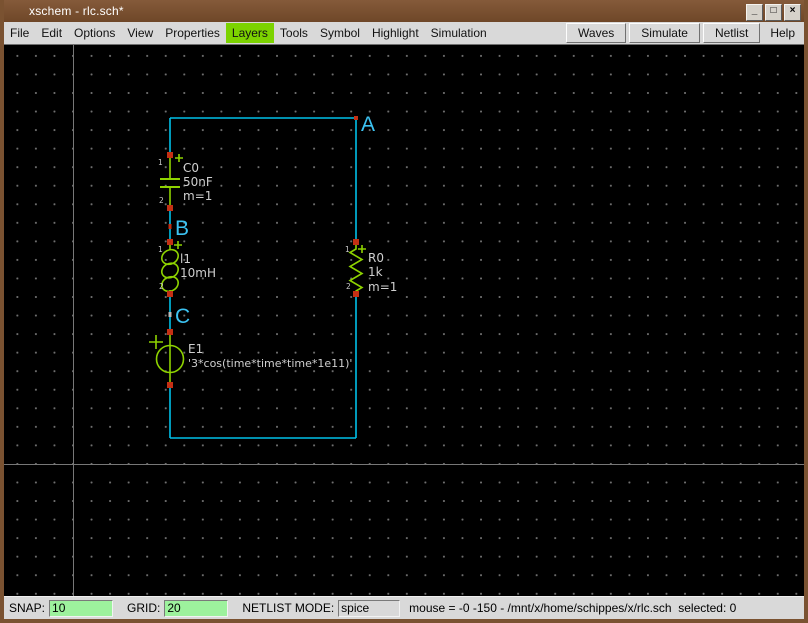  What do you see at coordinates (182, 316) in the screenshot?
I see `net-label-c: C` at bounding box center [182, 316].